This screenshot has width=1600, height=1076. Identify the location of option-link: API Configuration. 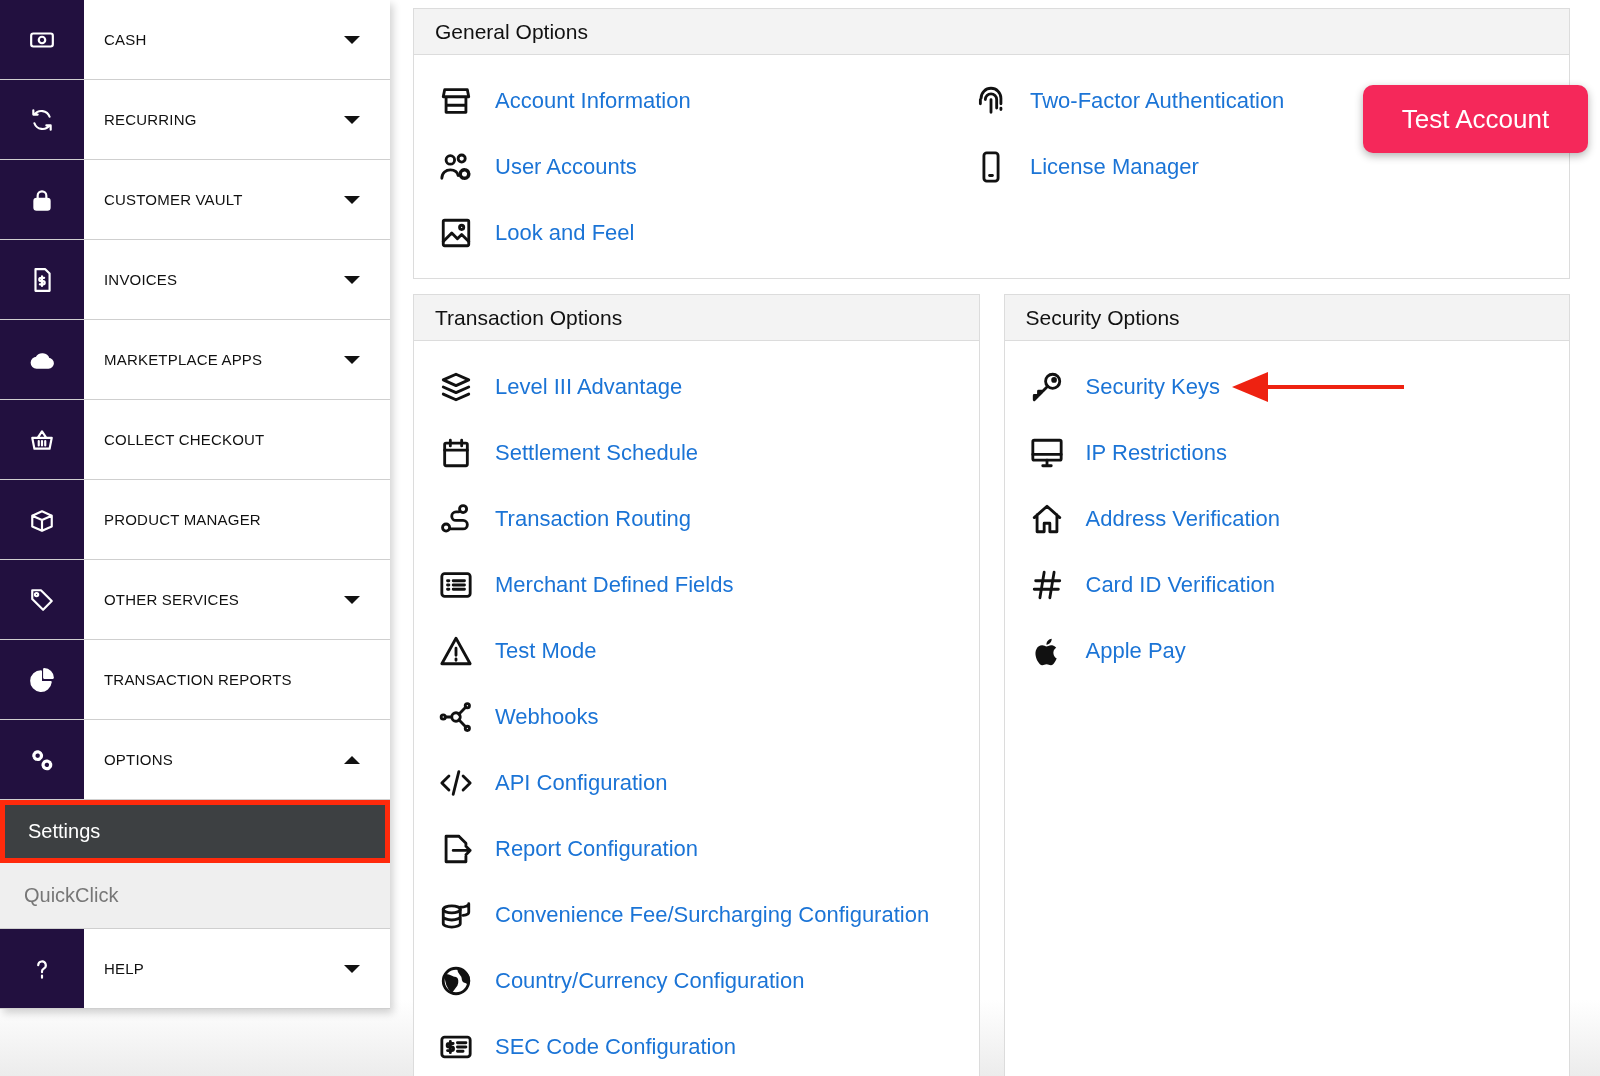
(581, 783).